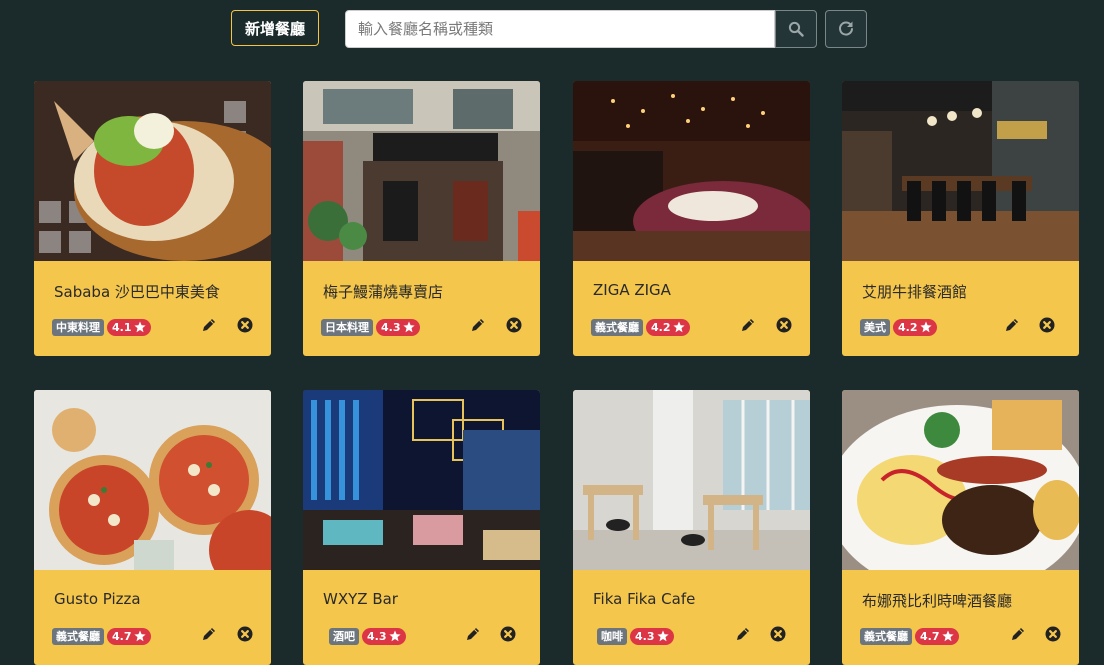  What do you see at coordinates (796, 29) in the screenshot?
I see `search-button` at bounding box center [796, 29].